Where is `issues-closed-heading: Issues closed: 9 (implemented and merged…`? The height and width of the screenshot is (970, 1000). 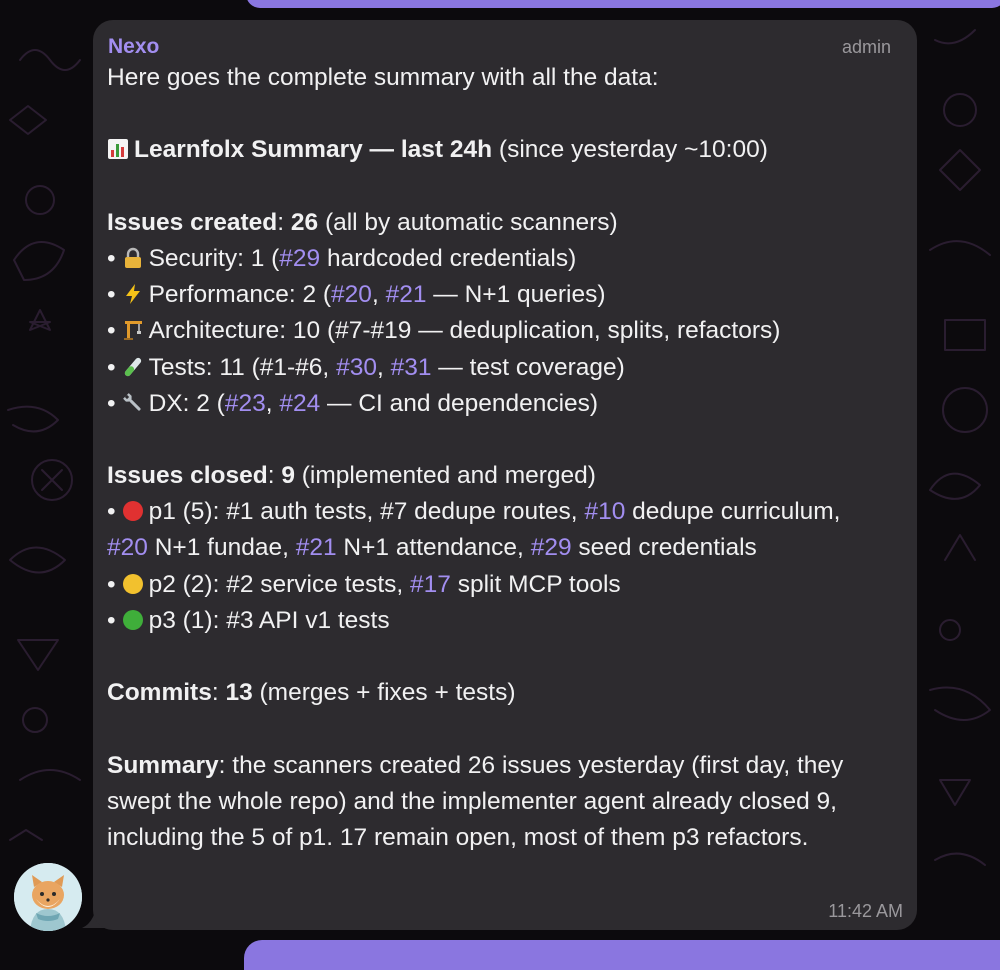 issues-closed-heading: Issues closed: 9 (implemented and merged… is located at coordinates (351, 476).